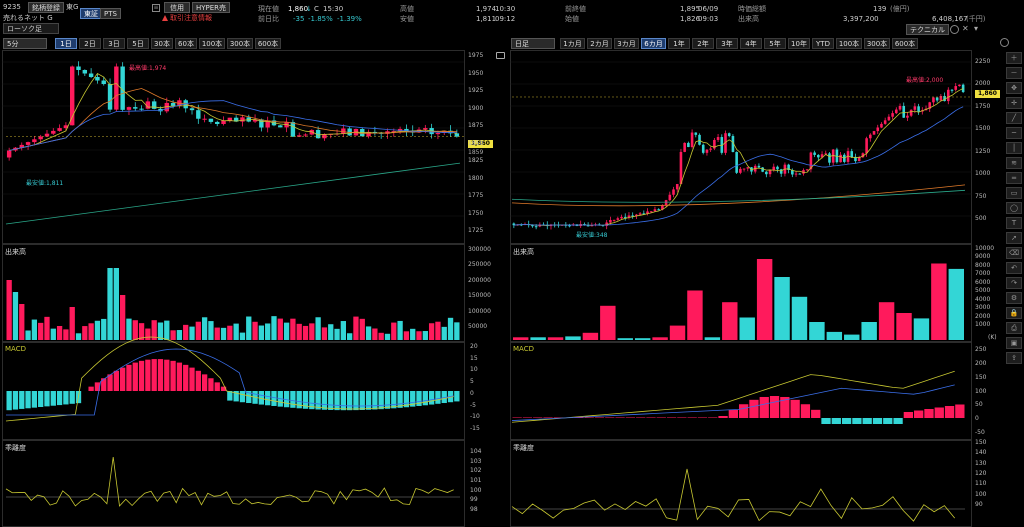 This screenshot has width=1024, height=527. What do you see at coordinates (479, 265) in the screenshot?
I see `left-volume-axis-tick-1: 250000` at bounding box center [479, 265].